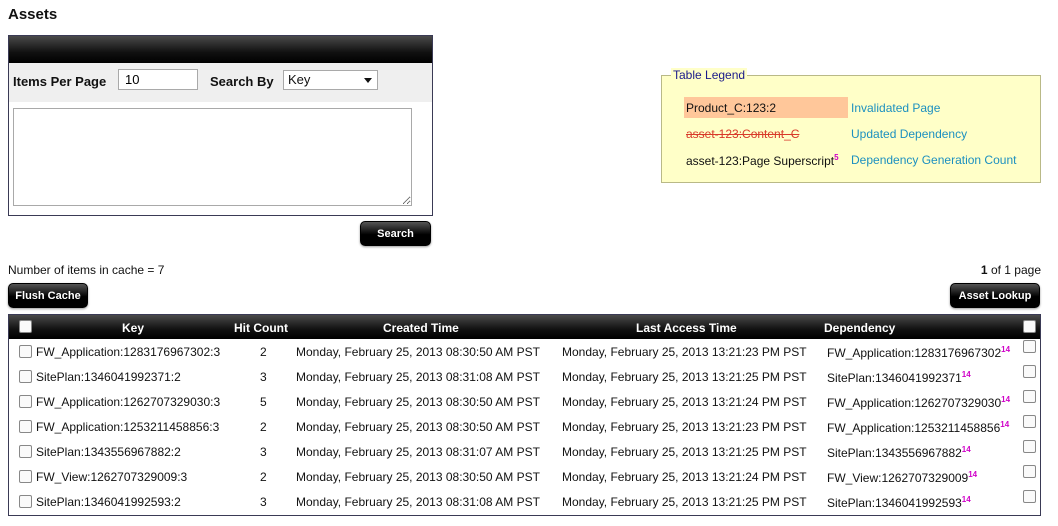  I want to click on pagination-text: 1 of 1 page, so click(1011, 270).